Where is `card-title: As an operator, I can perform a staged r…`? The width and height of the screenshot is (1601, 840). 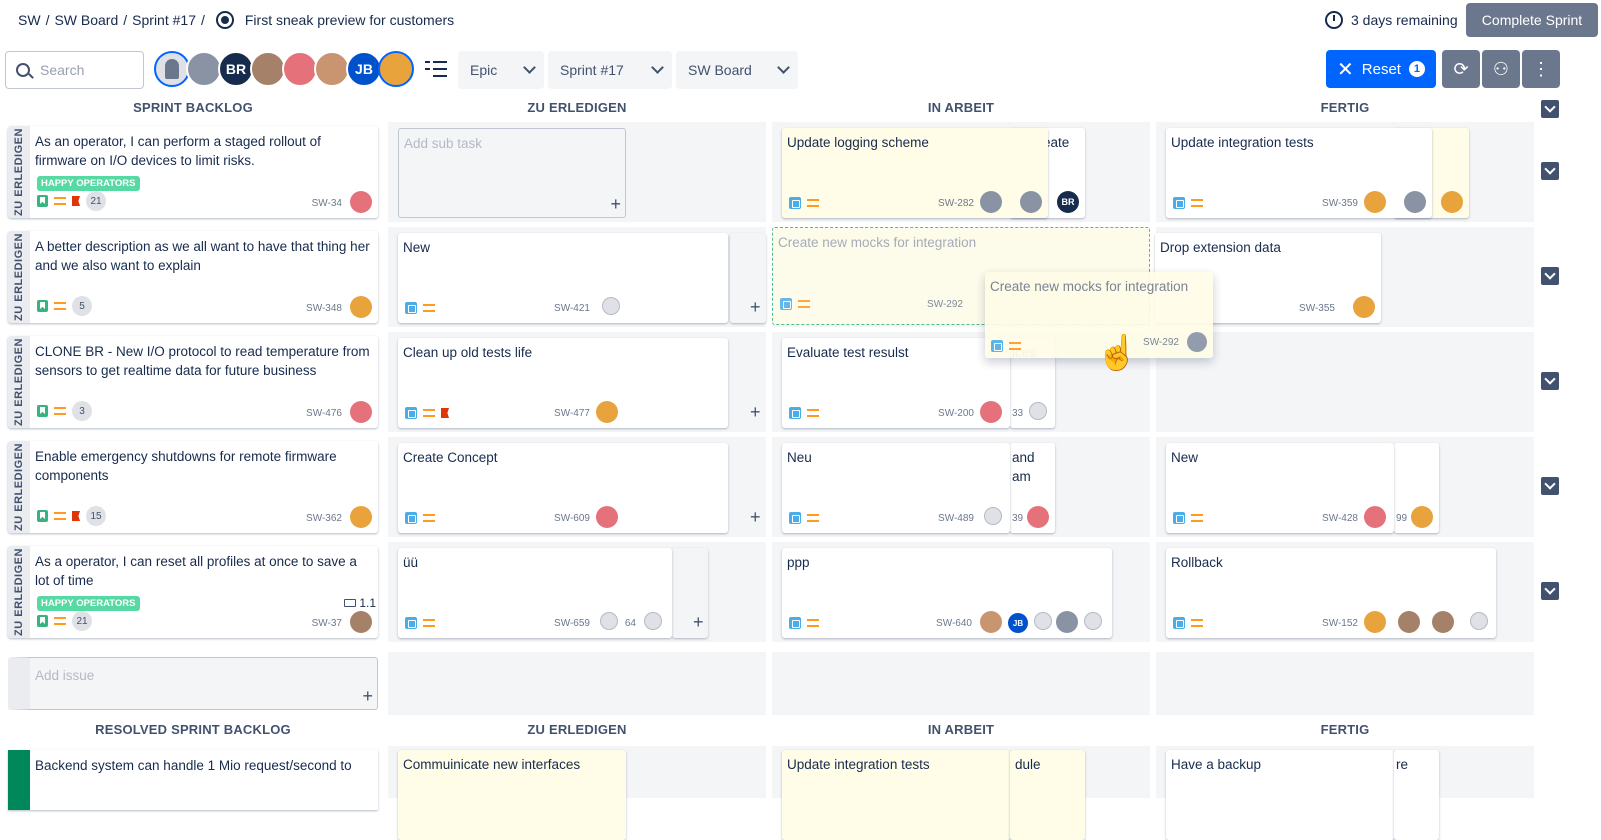 card-title: As an operator, I can perform a staged r… is located at coordinates (178, 151).